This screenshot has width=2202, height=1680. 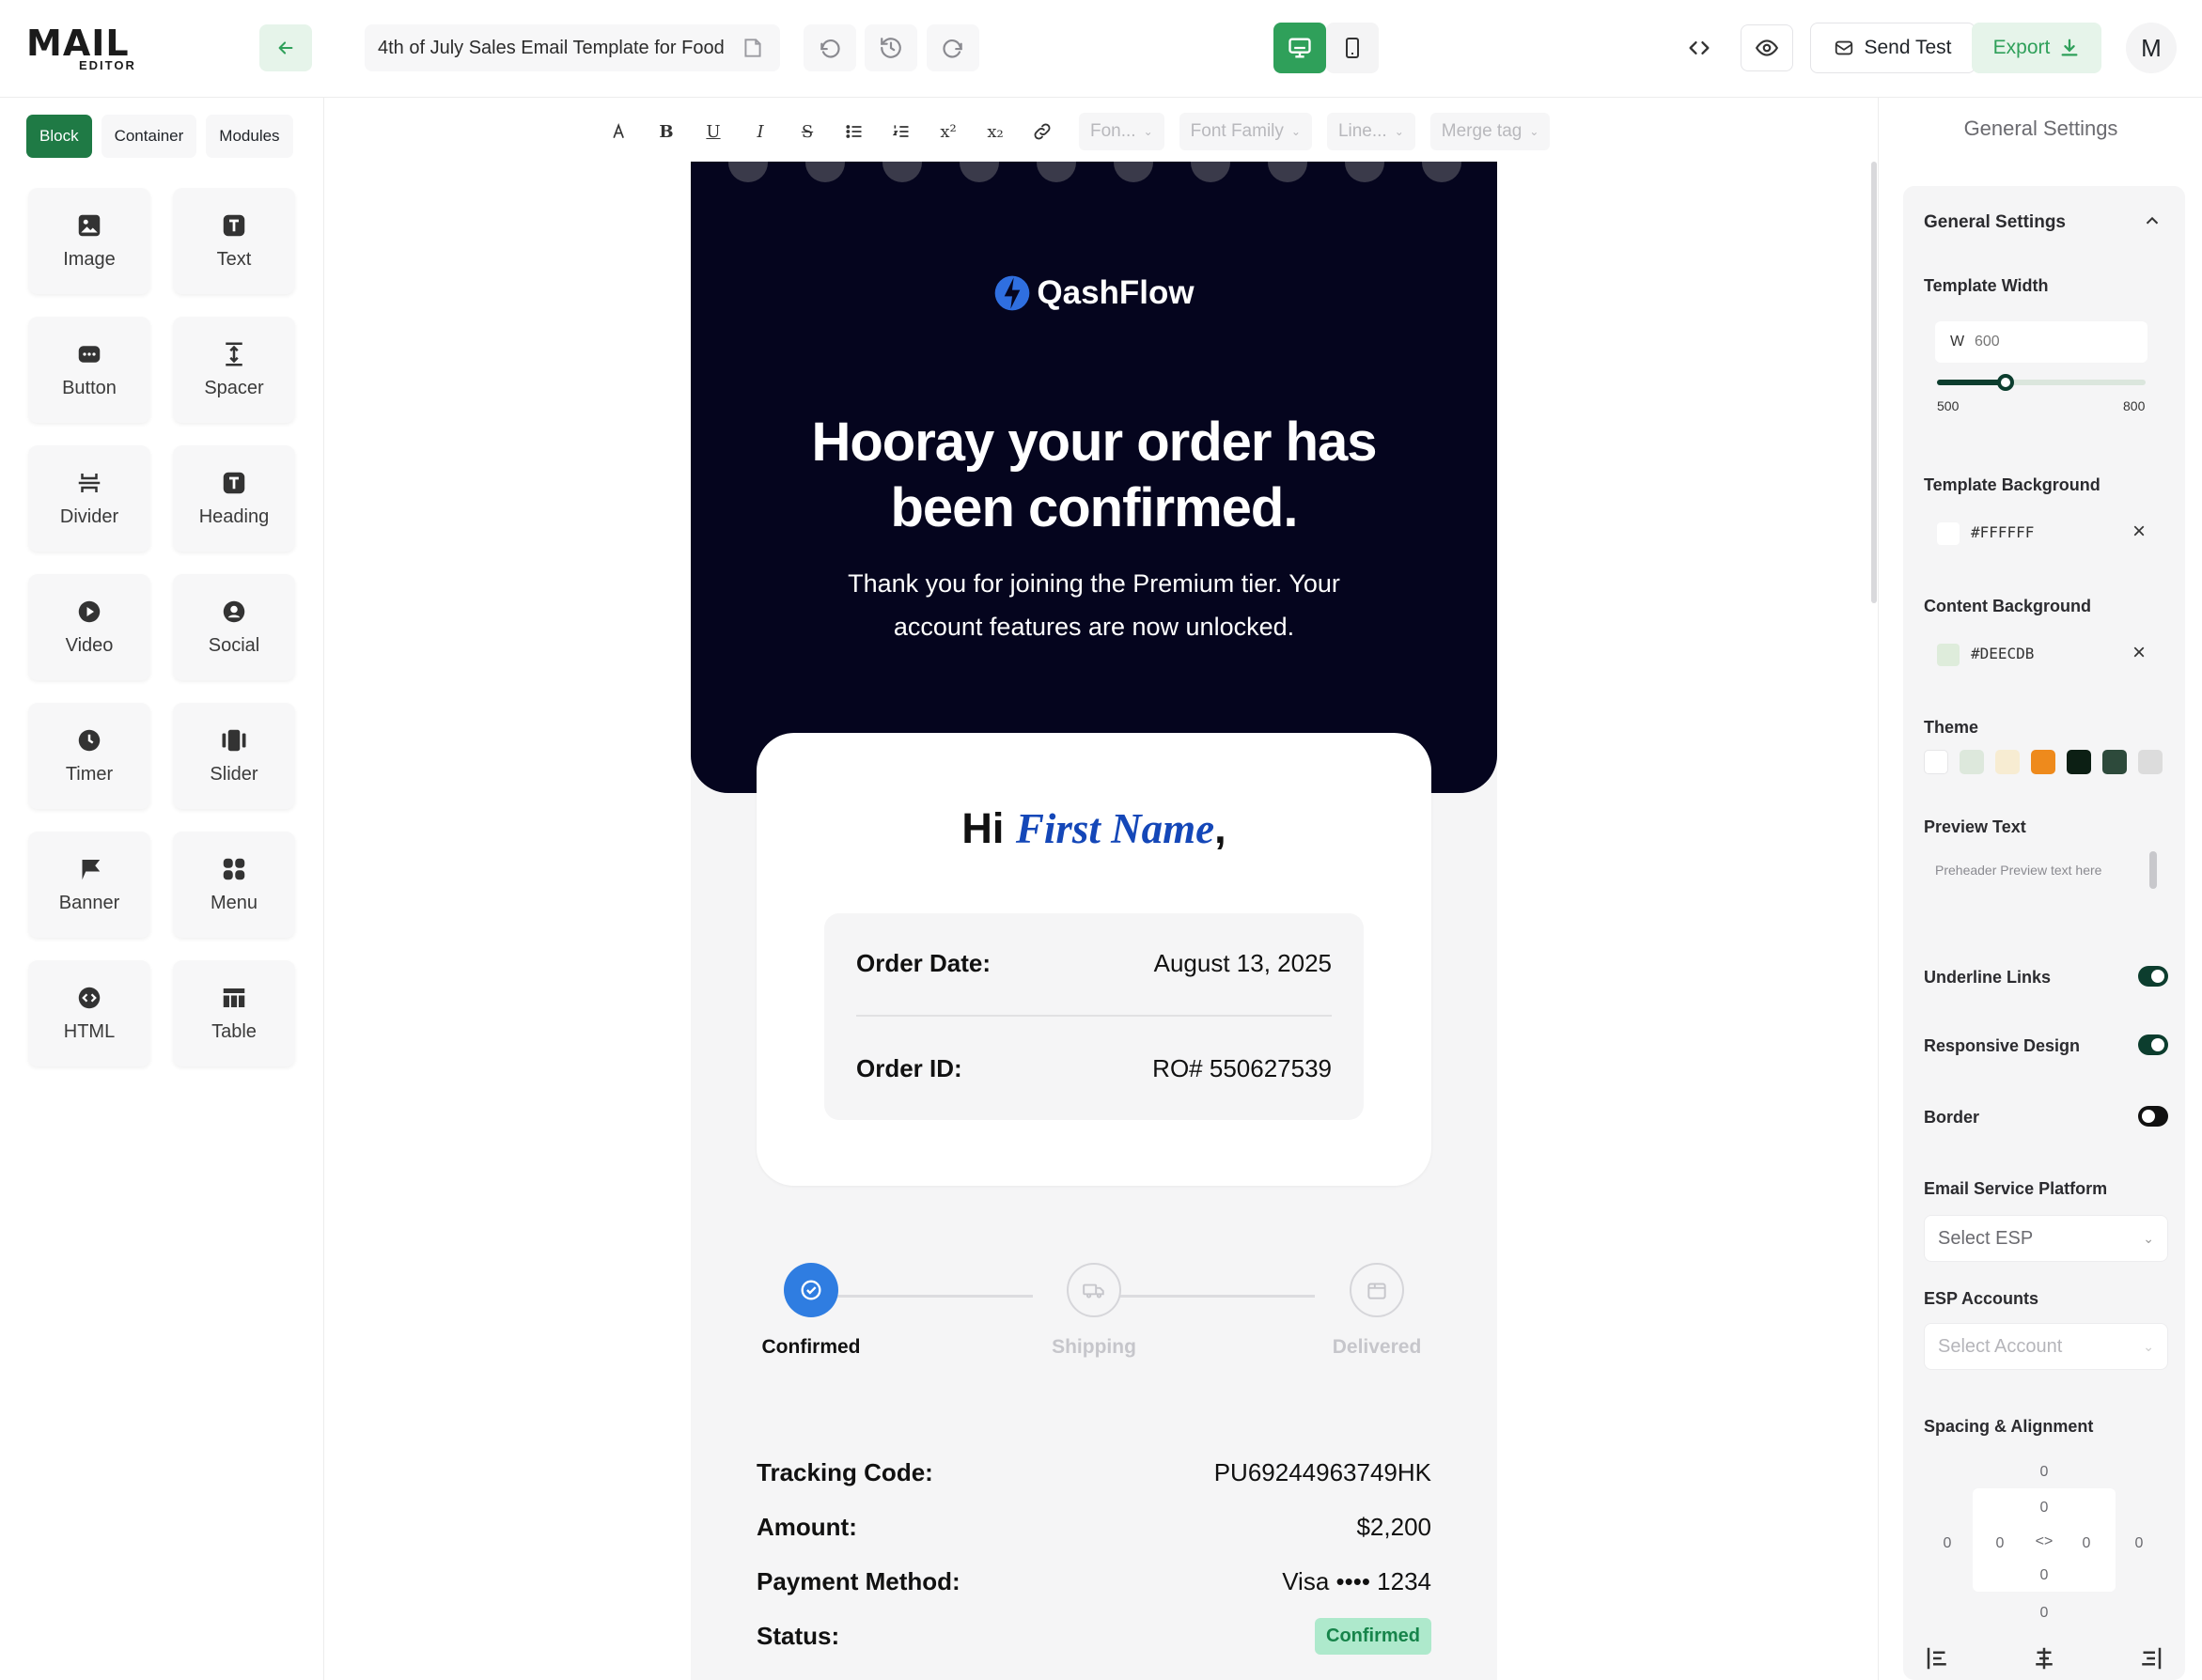 I want to click on block-divider: Divider, so click(x=89, y=498).